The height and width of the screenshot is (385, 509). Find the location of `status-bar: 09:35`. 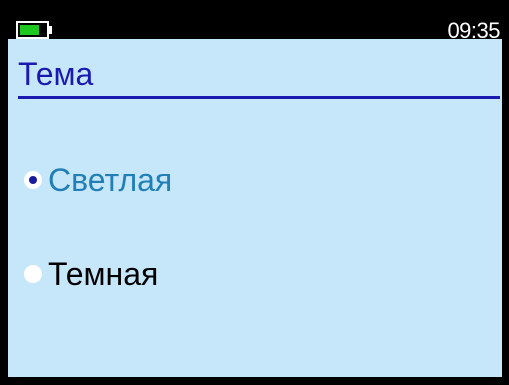

status-bar: 09:35 is located at coordinates (255, 25).